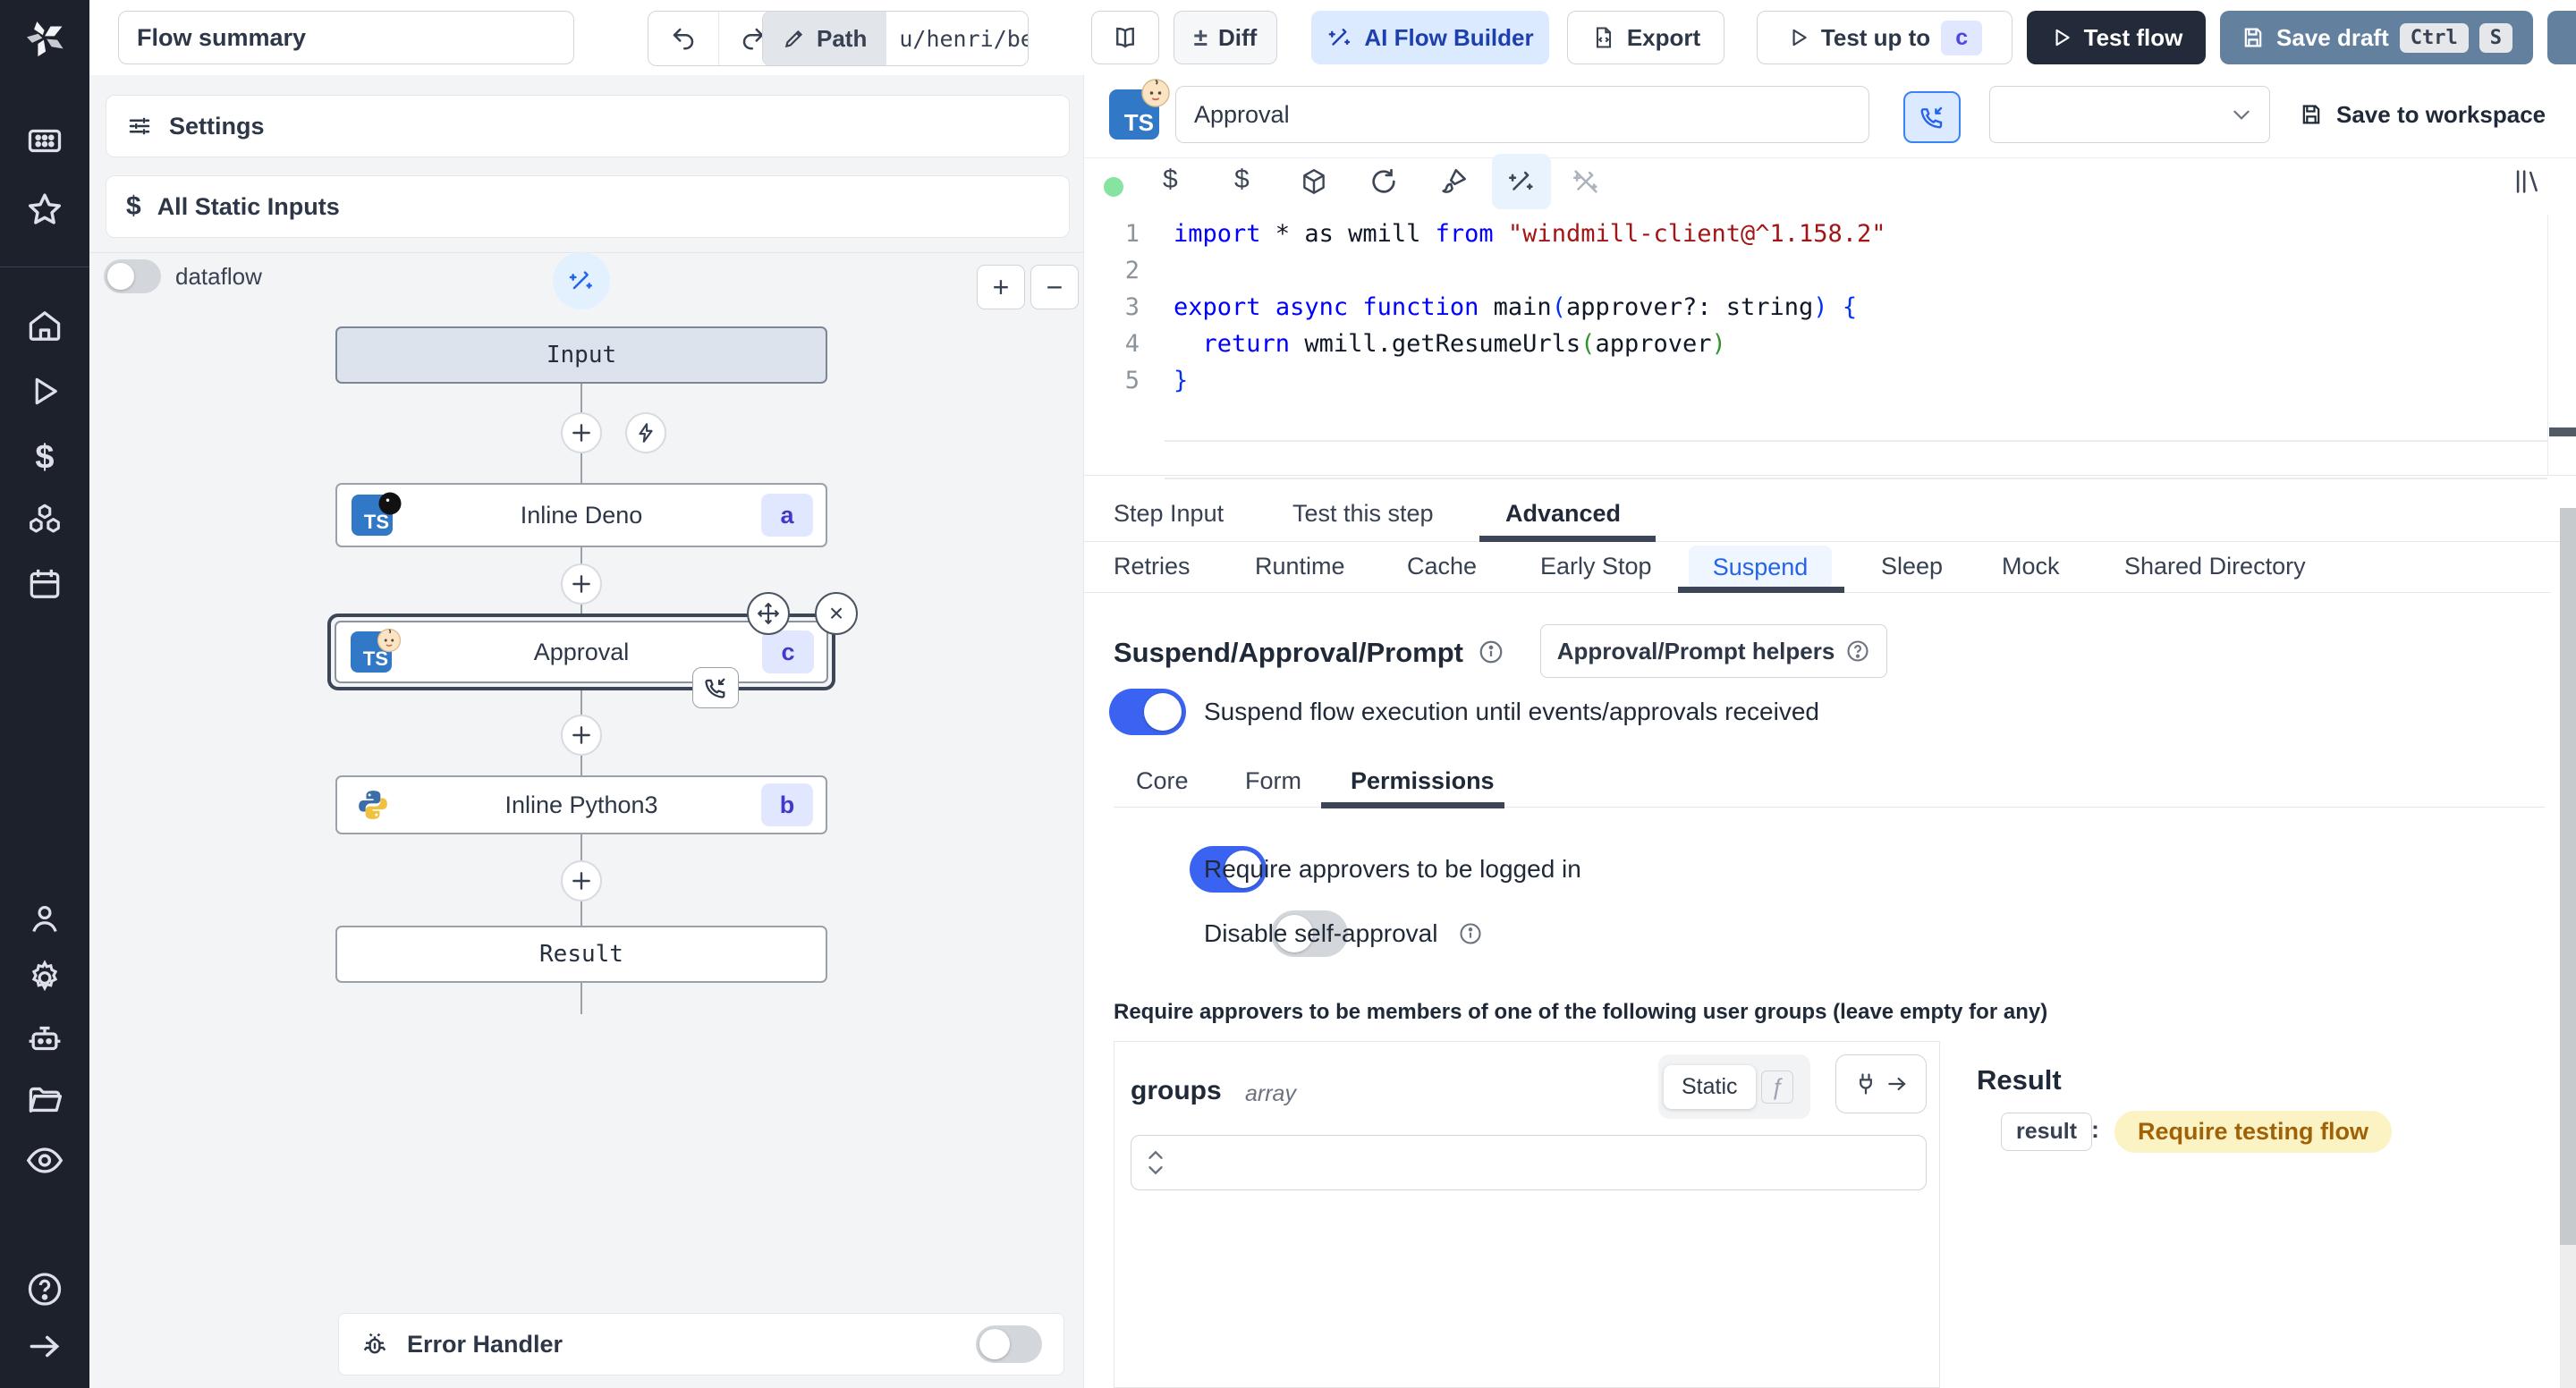  What do you see at coordinates (1563, 514) in the screenshot?
I see `tab-advanced-active: Advanced` at bounding box center [1563, 514].